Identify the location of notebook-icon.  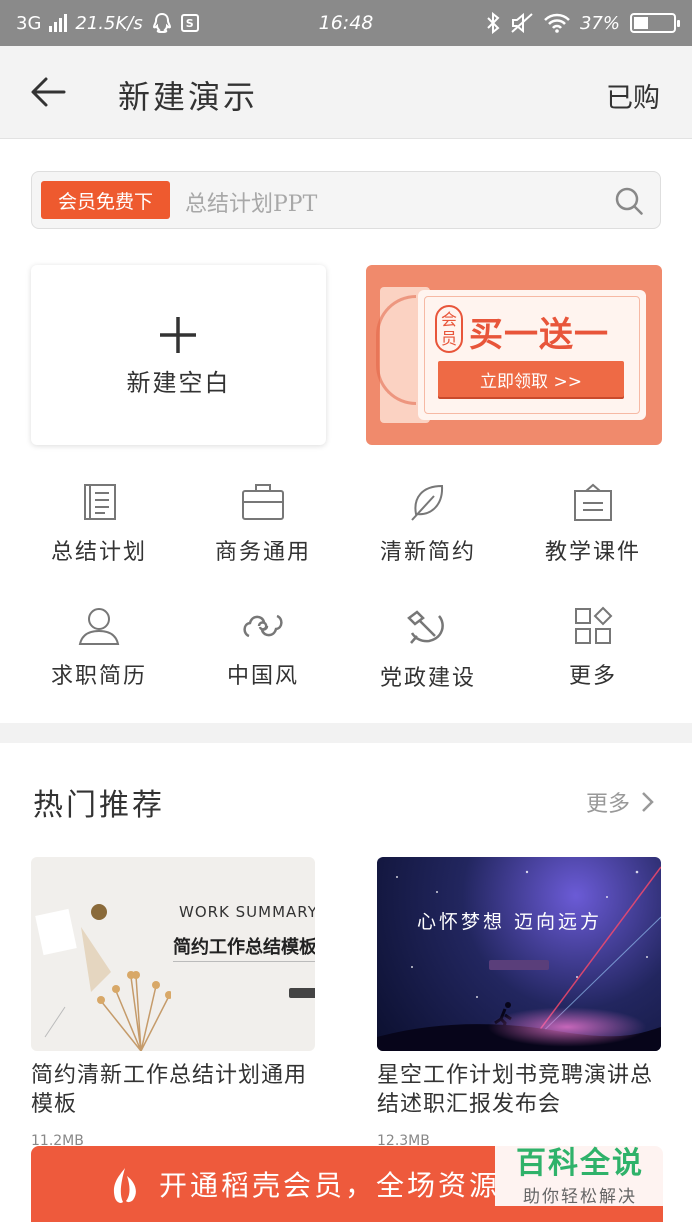
(100, 502).